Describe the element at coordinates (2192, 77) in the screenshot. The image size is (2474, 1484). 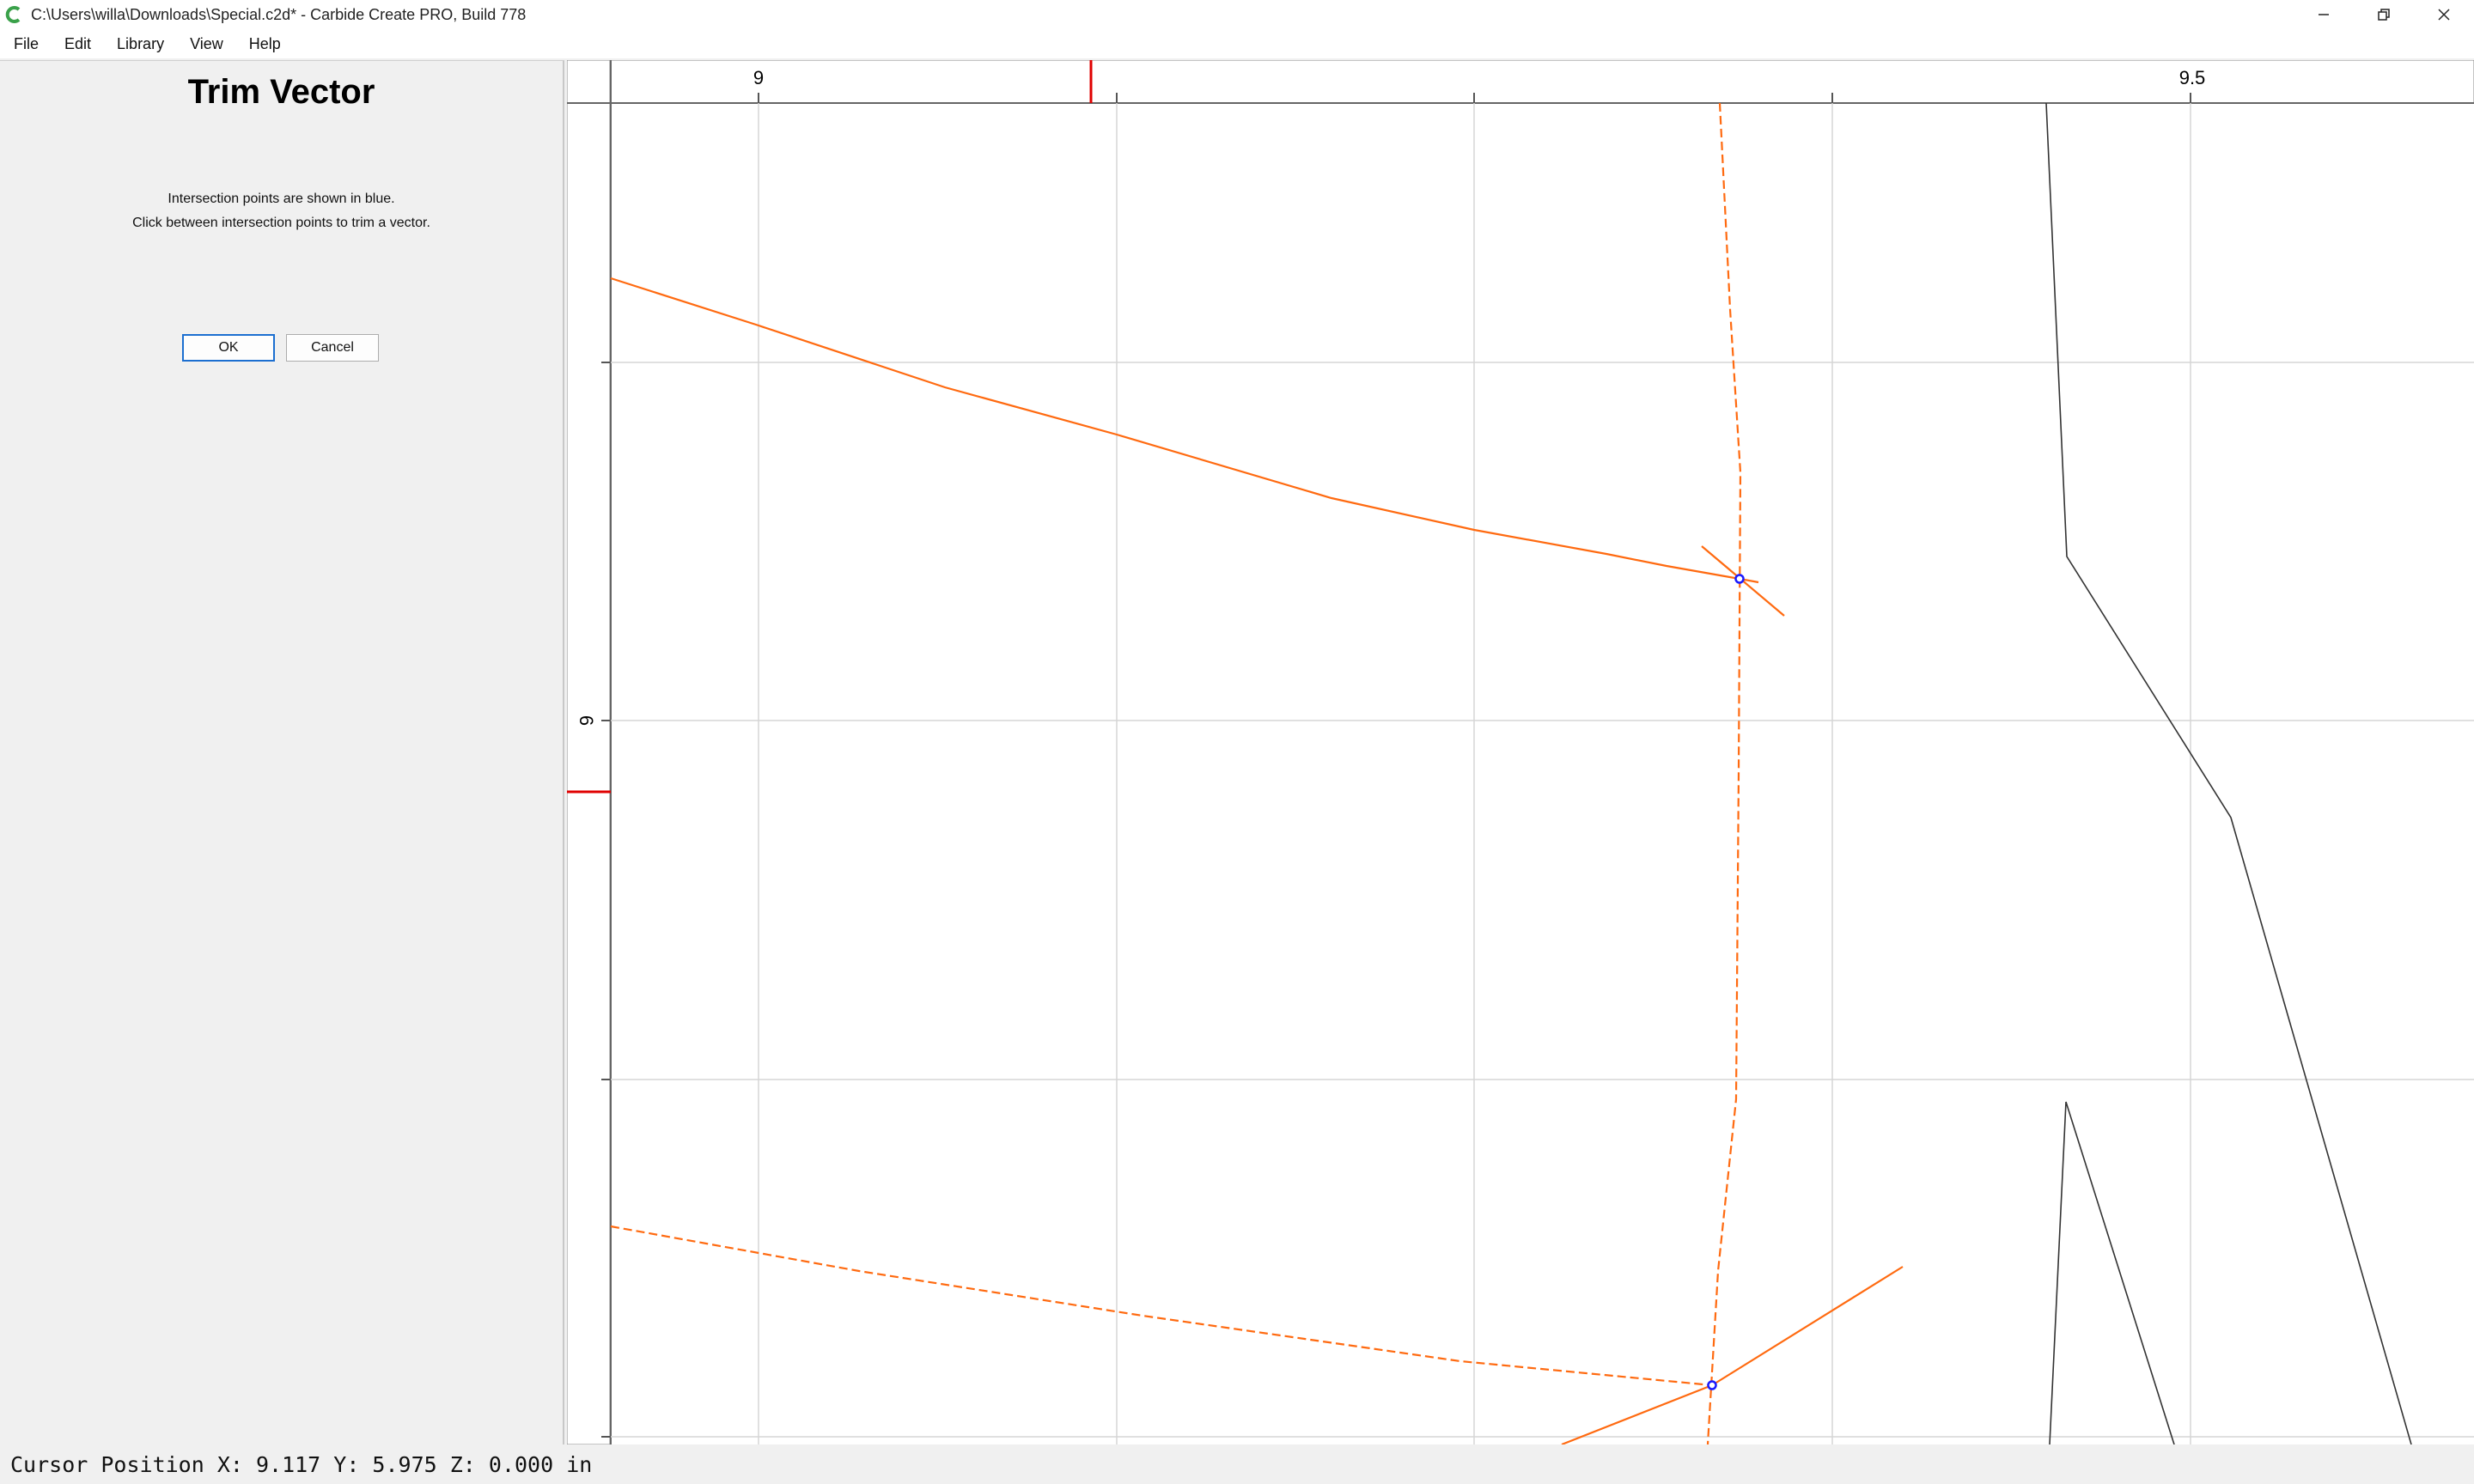
I see `ruler-x-label-9-5: 9.5` at that location.